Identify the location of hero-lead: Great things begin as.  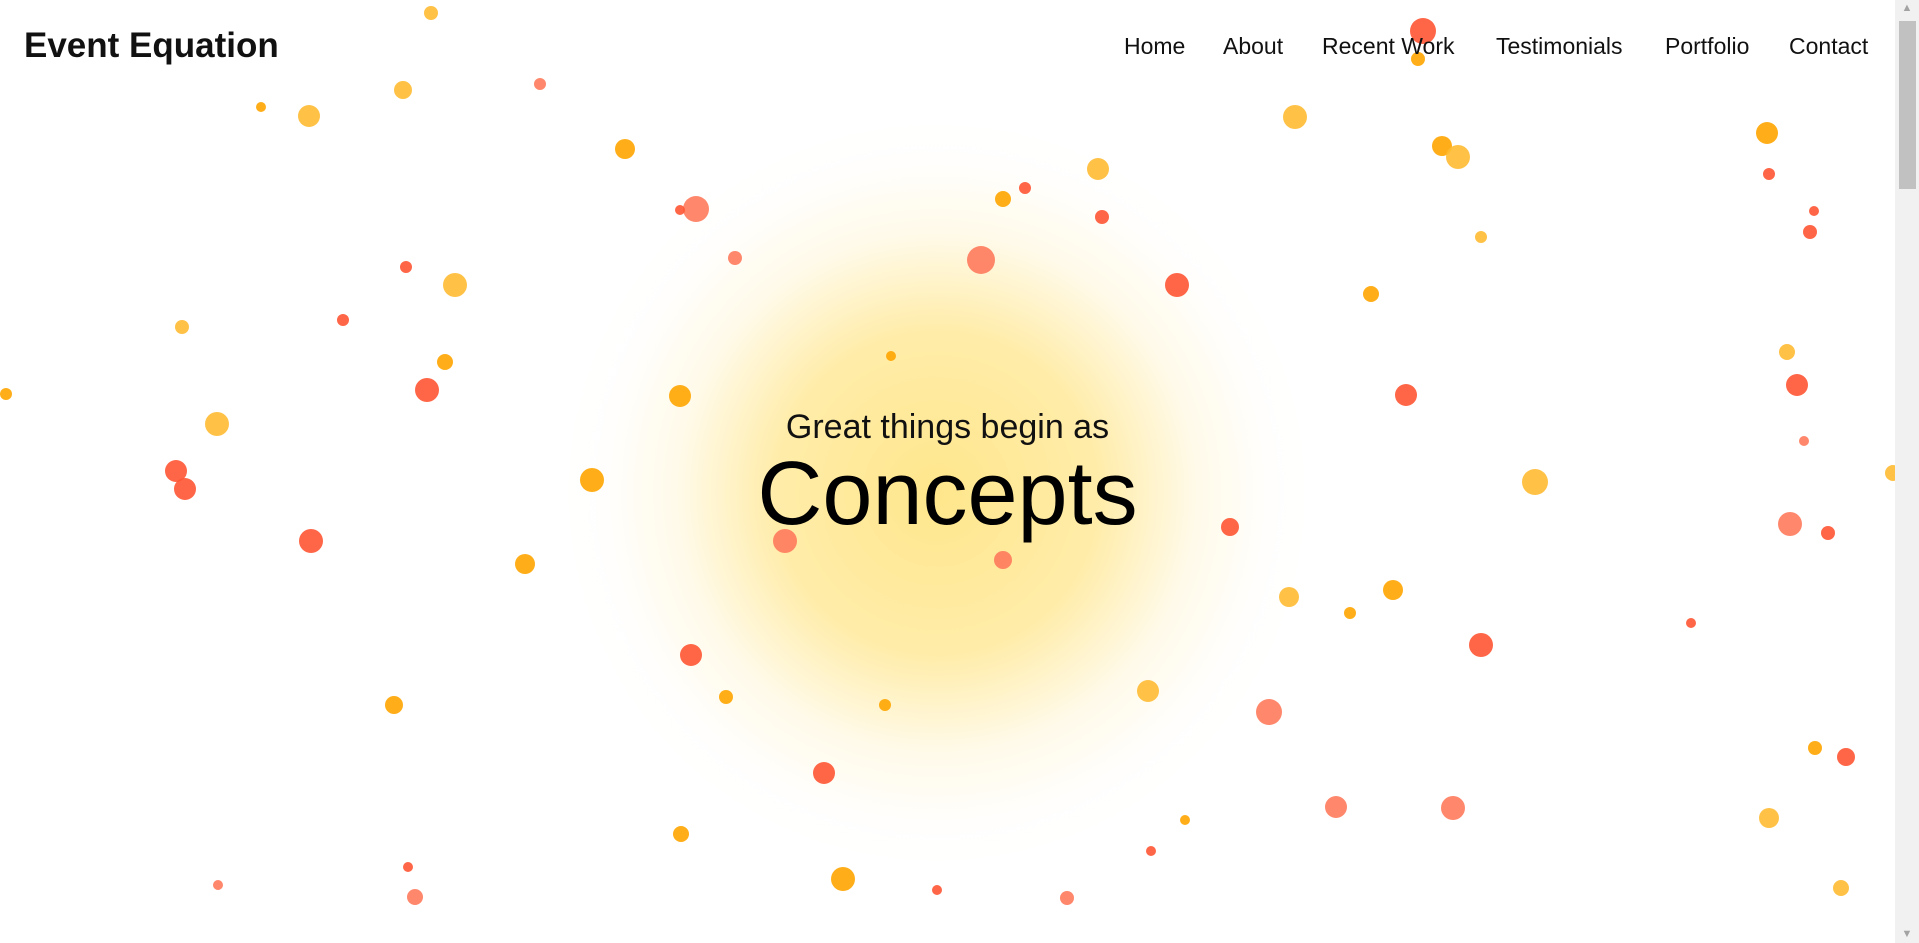
(947, 427).